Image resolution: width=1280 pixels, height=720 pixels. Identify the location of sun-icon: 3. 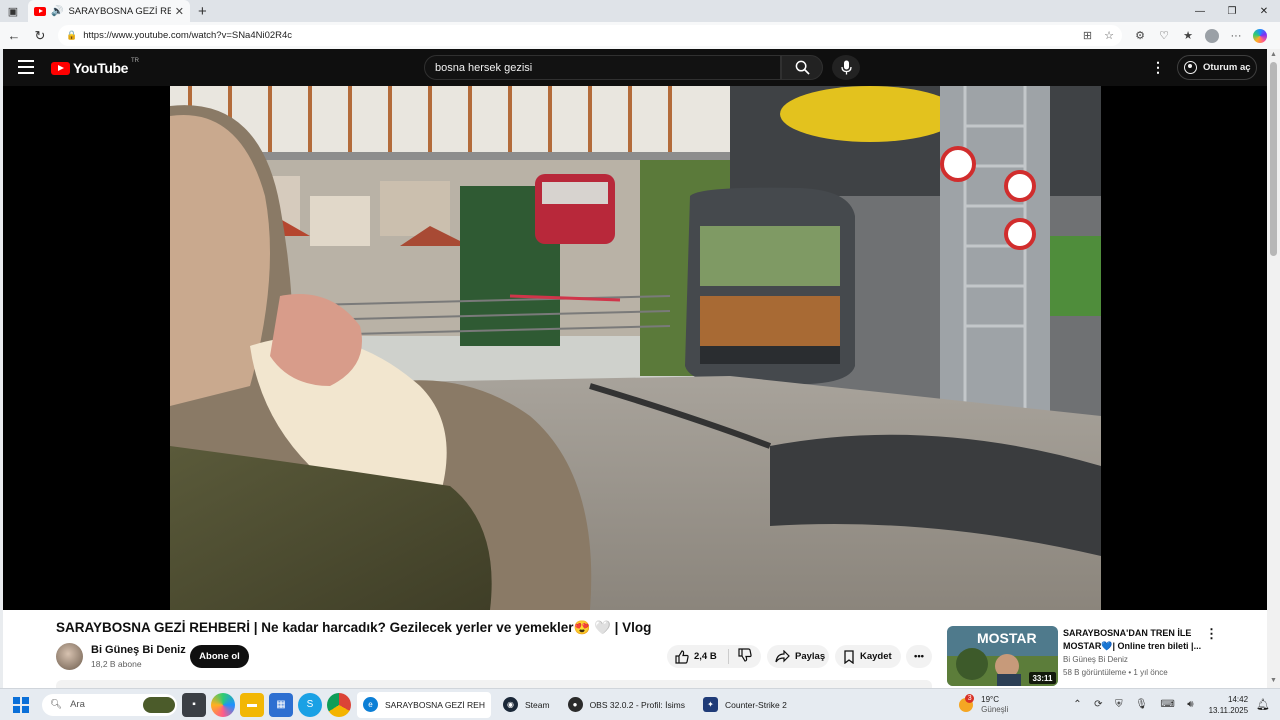
(967, 702).